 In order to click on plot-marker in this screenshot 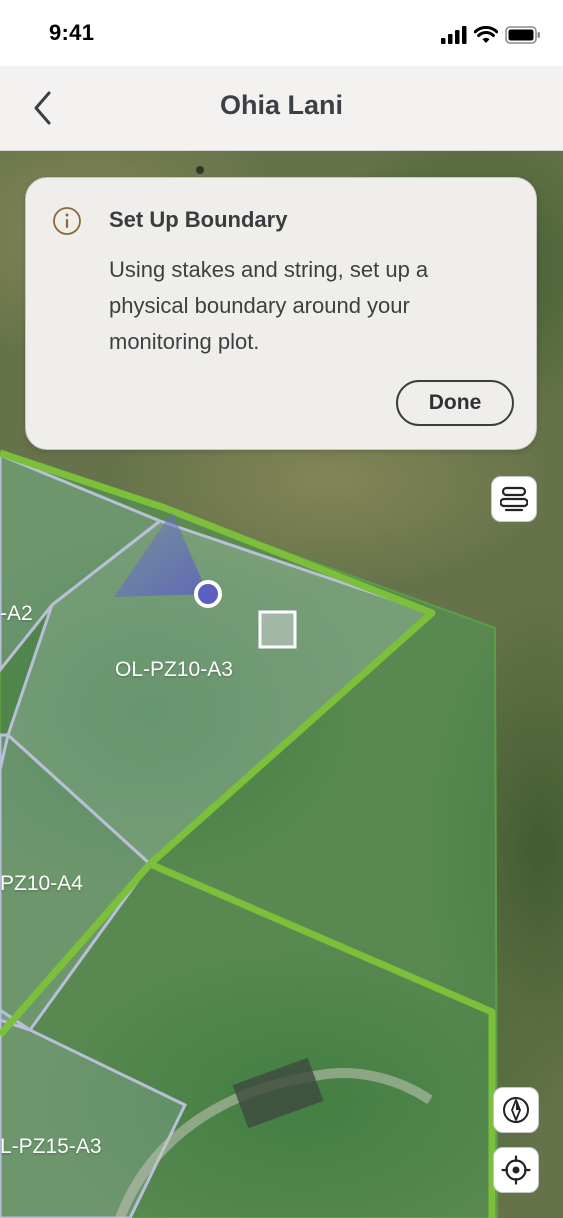, I will do `click(277, 629)`.